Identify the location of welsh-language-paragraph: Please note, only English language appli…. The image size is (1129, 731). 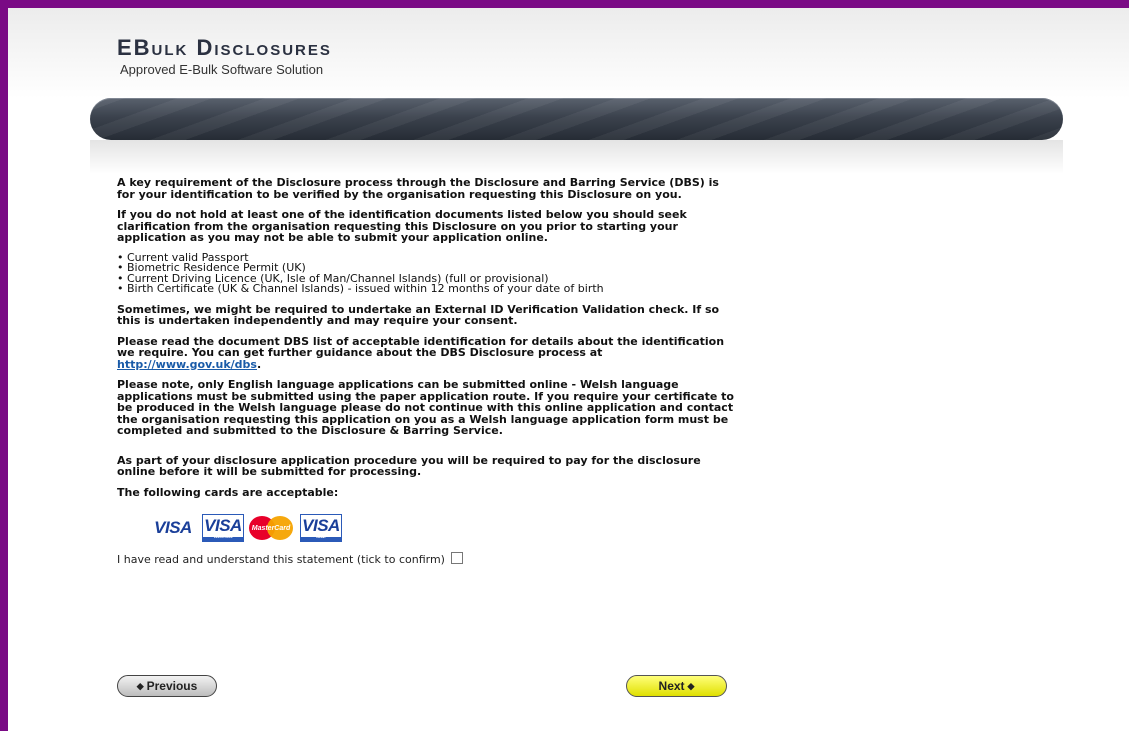
(425, 407).